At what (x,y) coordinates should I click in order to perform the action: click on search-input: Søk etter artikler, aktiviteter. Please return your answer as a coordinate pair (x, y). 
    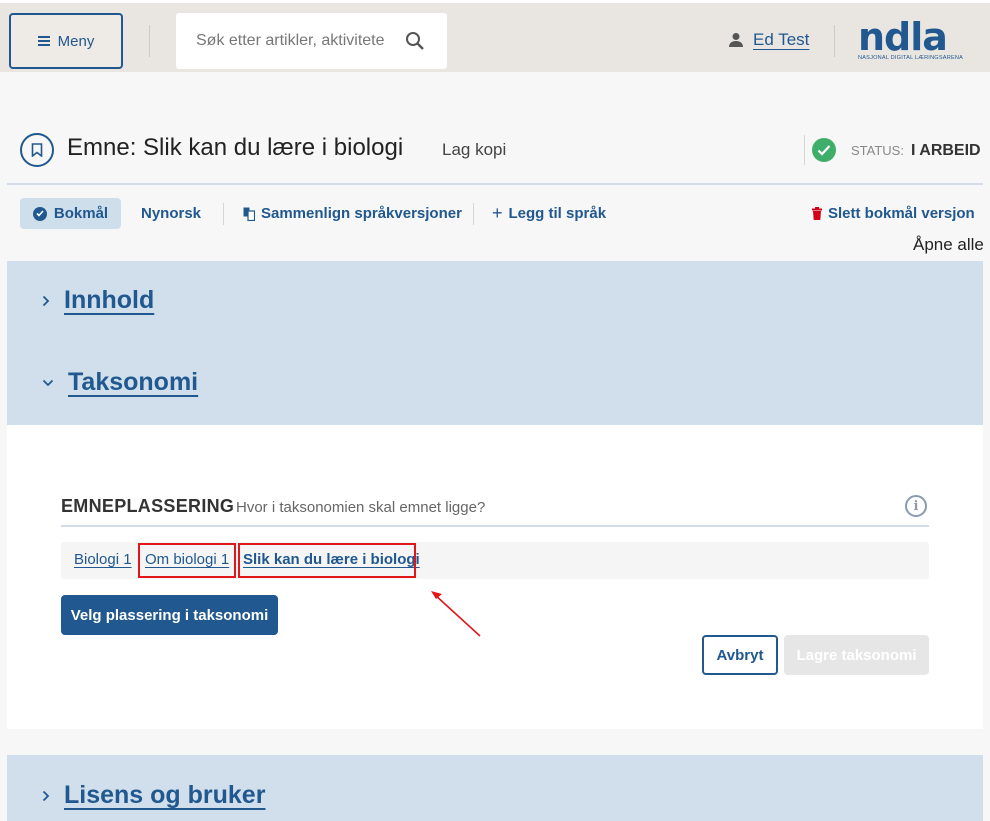
    Looking at the image, I should click on (311, 41).